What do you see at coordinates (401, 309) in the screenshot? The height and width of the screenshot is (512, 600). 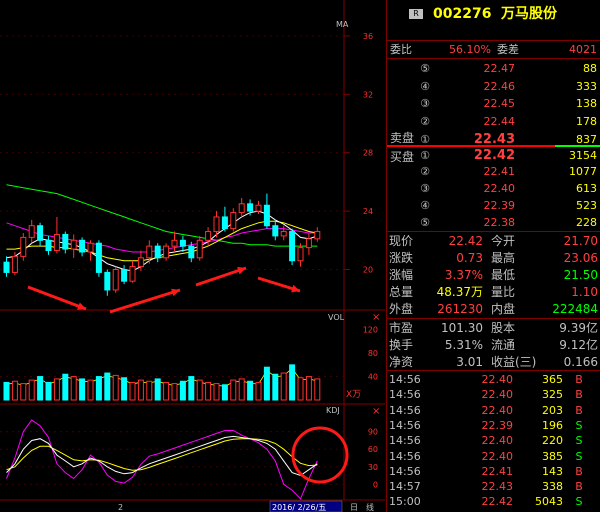 I see `stat-label: 外盘` at bounding box center [401, 309].